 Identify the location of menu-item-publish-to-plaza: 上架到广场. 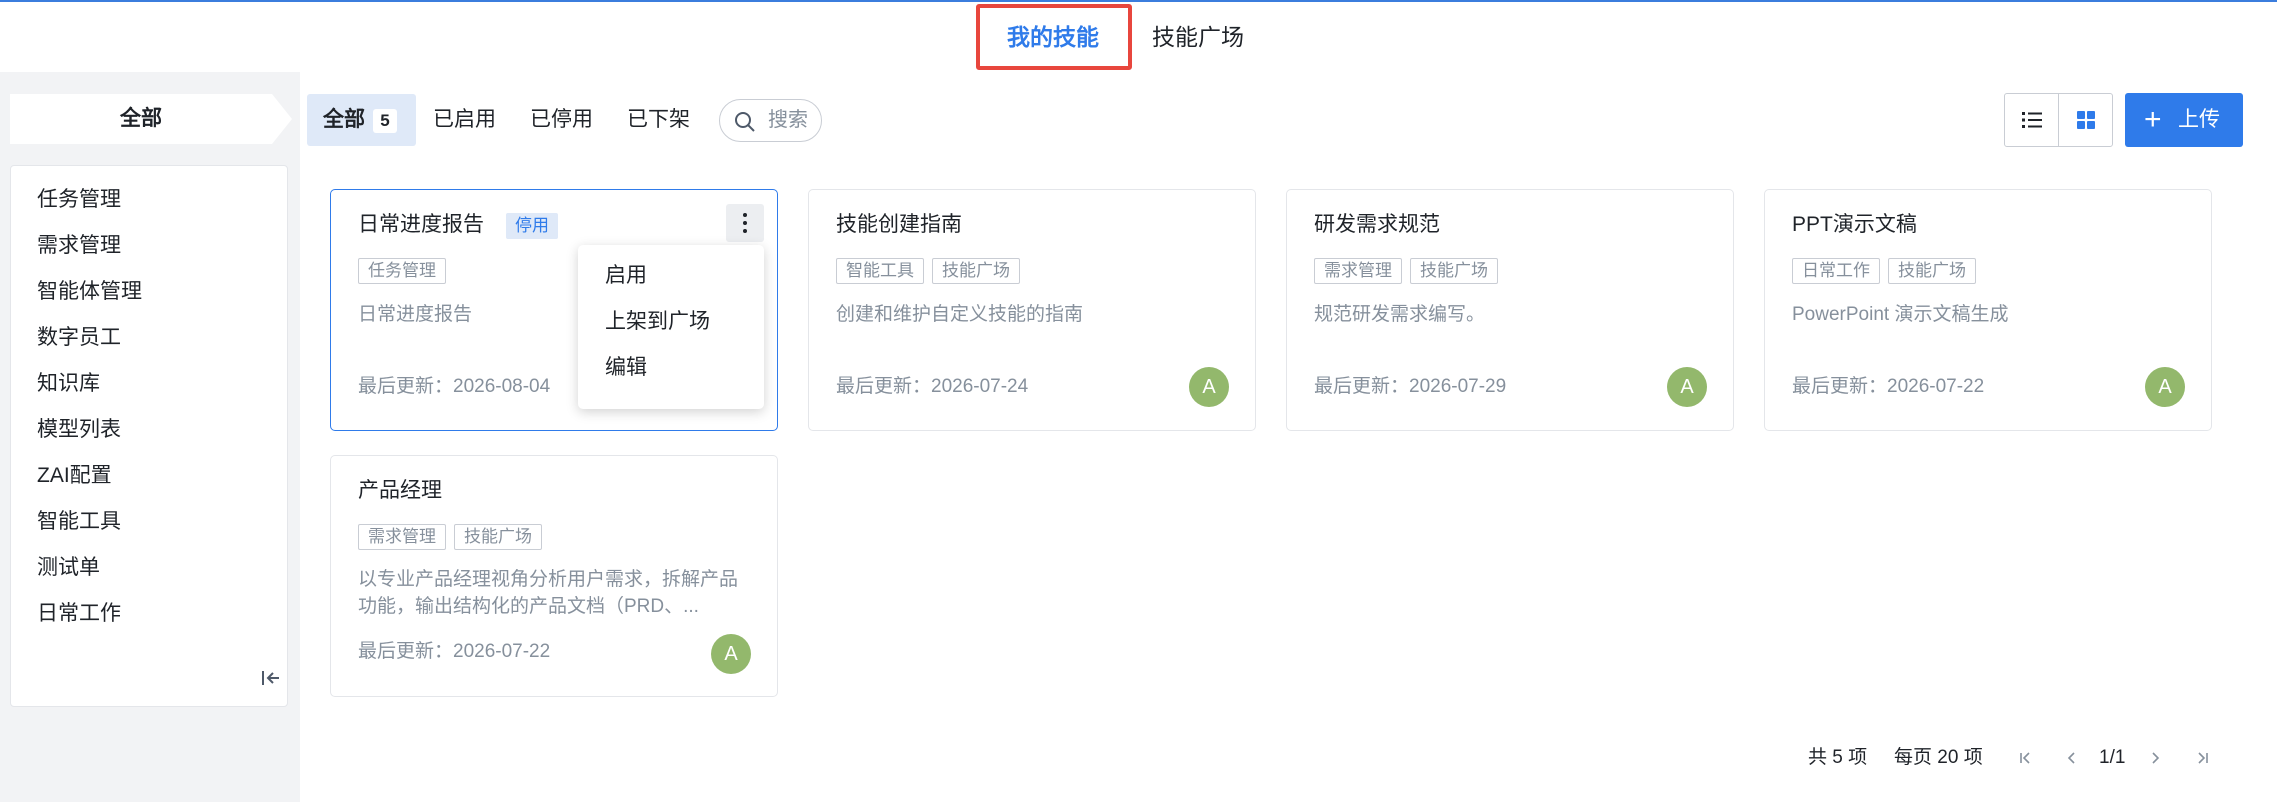
(657, 322).